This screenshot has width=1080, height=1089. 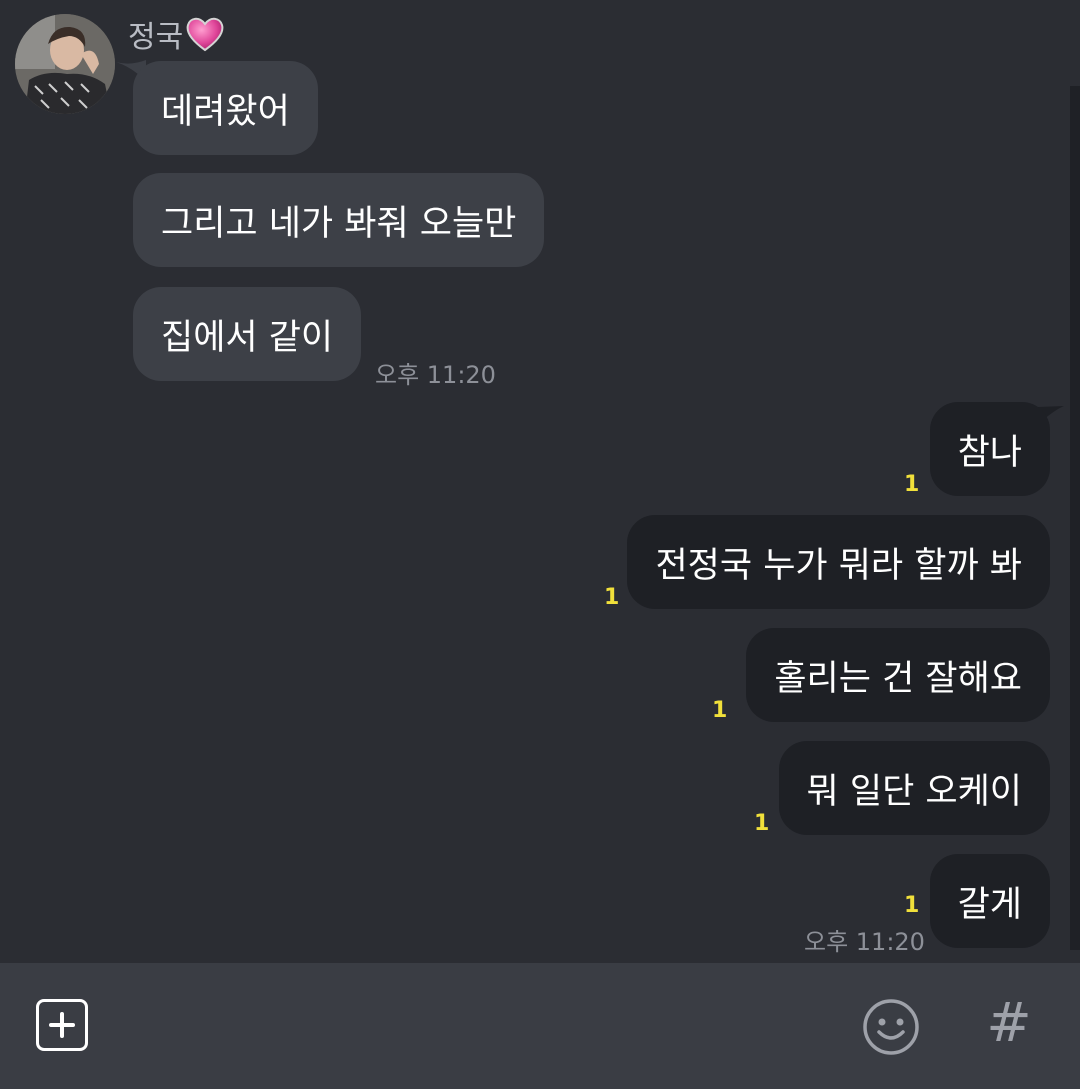 What do you see at coordinates (864, 942) in the screenshot?
I see `outgoing-timestamp: 오후 11:20` at bounding box center [864, 942].